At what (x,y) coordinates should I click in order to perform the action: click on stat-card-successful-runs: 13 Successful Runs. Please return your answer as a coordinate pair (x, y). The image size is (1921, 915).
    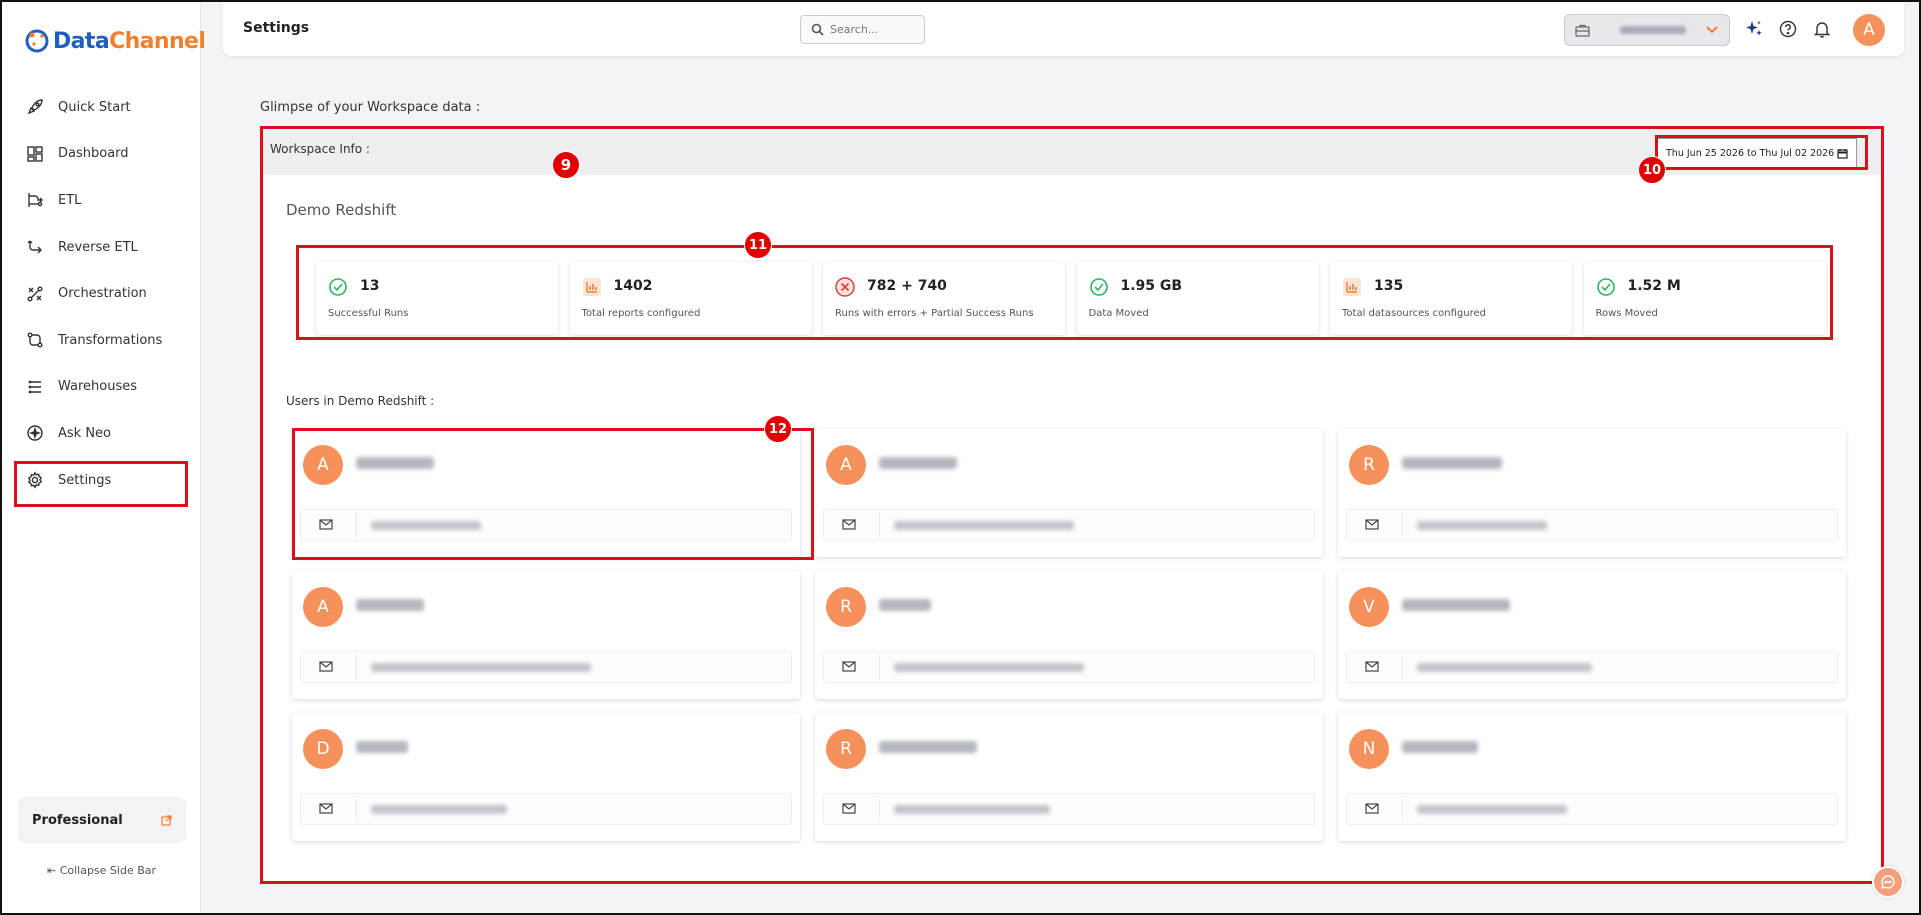
    Looking at the image, I should click on (437, 298).